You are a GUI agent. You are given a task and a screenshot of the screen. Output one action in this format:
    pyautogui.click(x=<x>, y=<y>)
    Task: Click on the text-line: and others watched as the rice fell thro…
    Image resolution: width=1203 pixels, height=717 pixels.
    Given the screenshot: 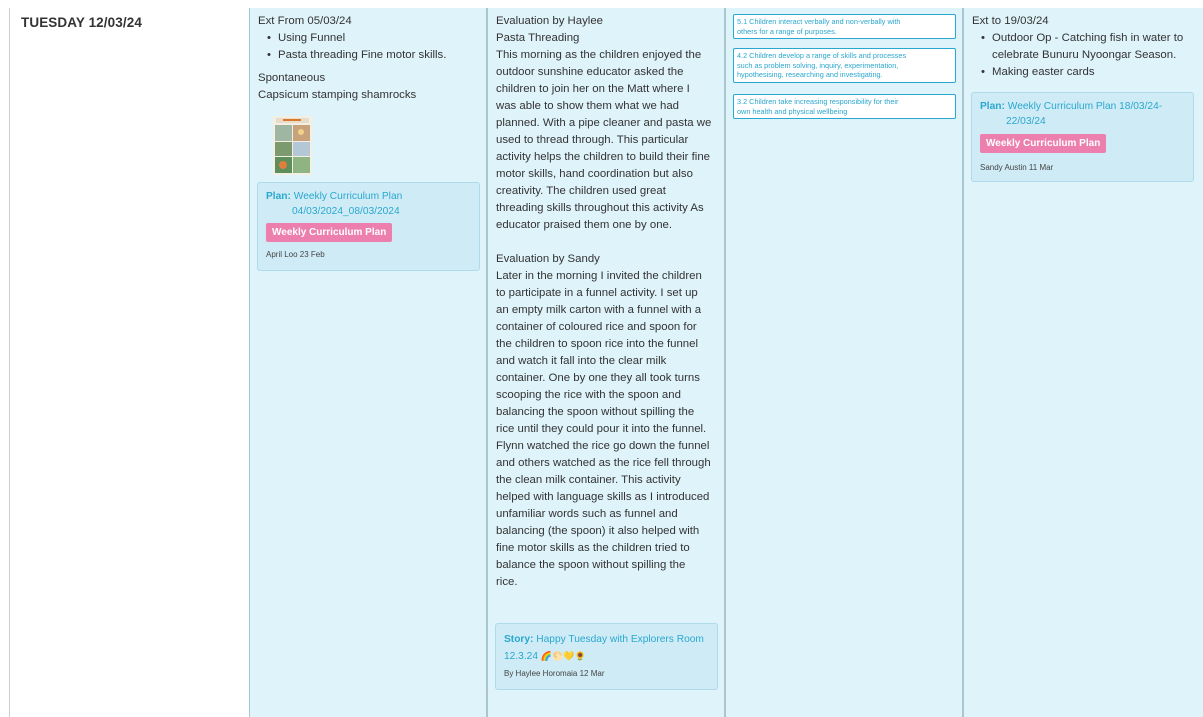 What is the action you would take?
    pyautogui.click(x=603, y=463)
    